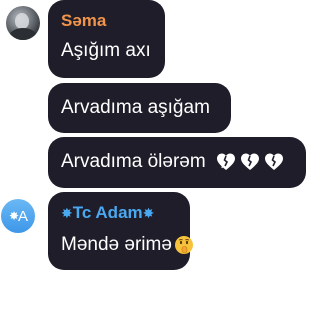 The height and width of the screenshot is (320, 320). What do you see at coordinates (133, 161) in the screenshot?
I see `message-text: Arvadıma ölərəm` at bounding box center [133, 161].